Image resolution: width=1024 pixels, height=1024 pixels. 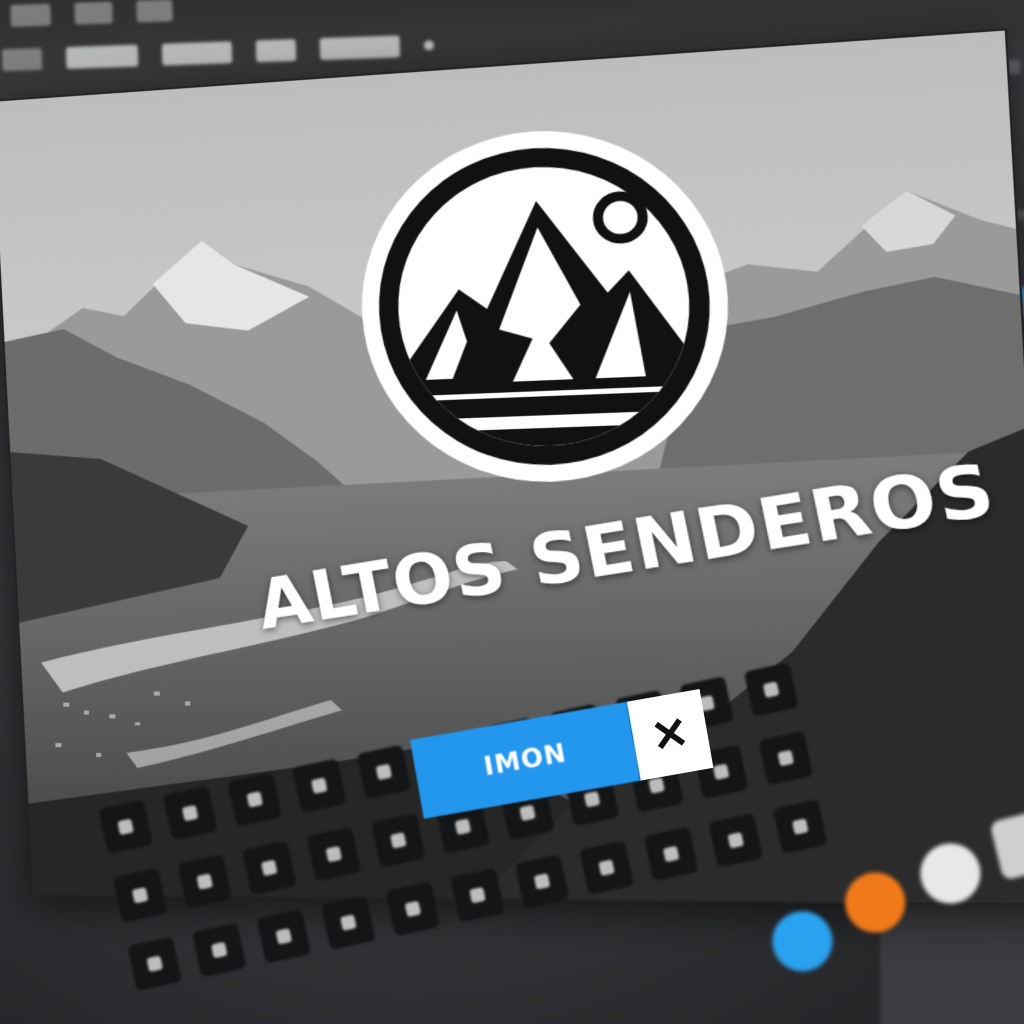 What do you see at coordinates (950, 873) in the screenshot?
I see `app-icon-white` at bounding box center [950, 873].